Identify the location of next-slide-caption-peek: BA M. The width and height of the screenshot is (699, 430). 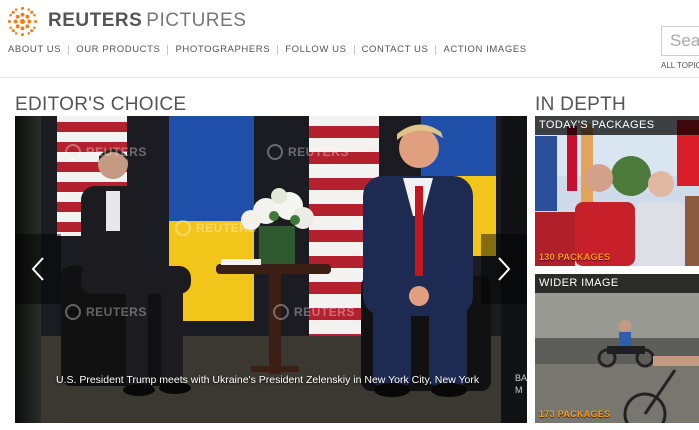
(521, 384).